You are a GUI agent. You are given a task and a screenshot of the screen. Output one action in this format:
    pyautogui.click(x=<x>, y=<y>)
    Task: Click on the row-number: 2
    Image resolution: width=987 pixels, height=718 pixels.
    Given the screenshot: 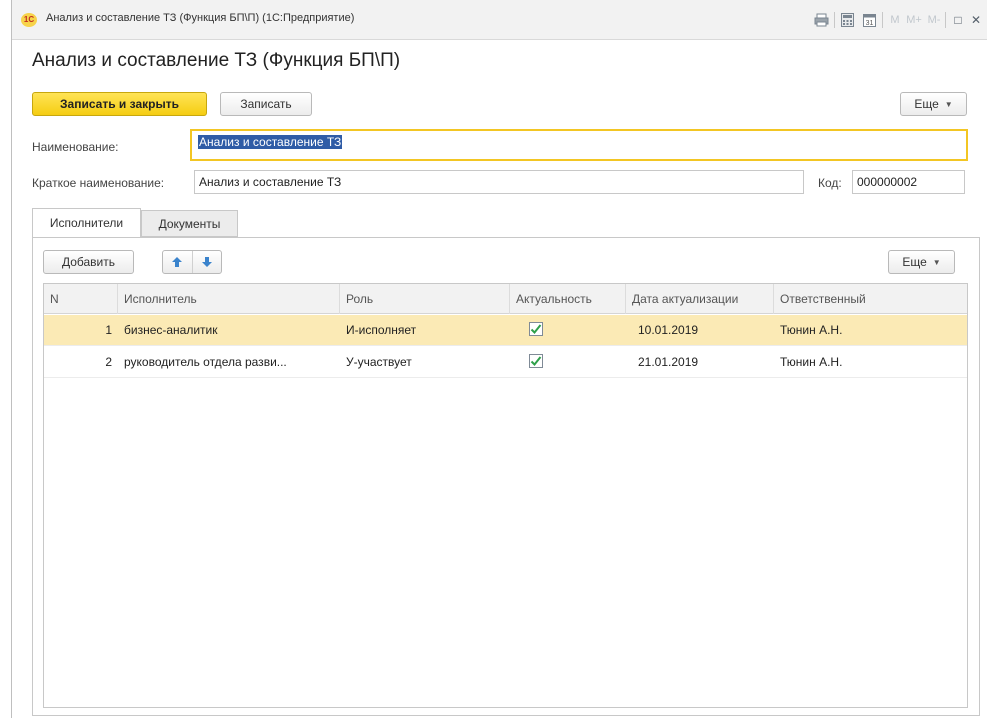 What is the action you would take?
    pyautogui.click(x=108, y=362)
    